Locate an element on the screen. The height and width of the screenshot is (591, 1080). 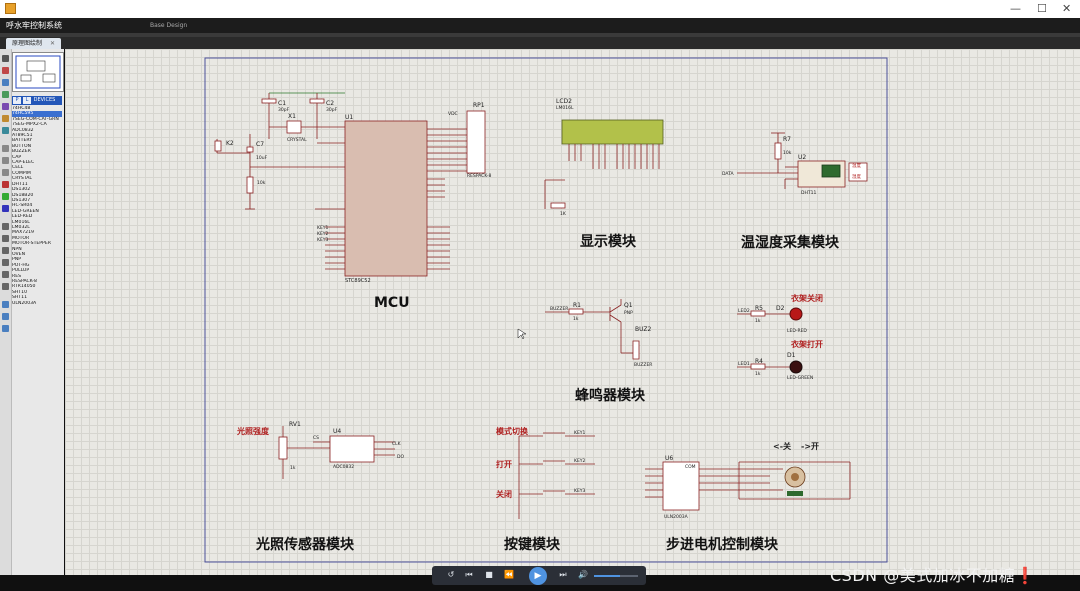
overview-window is located at coordinates (38, 72).